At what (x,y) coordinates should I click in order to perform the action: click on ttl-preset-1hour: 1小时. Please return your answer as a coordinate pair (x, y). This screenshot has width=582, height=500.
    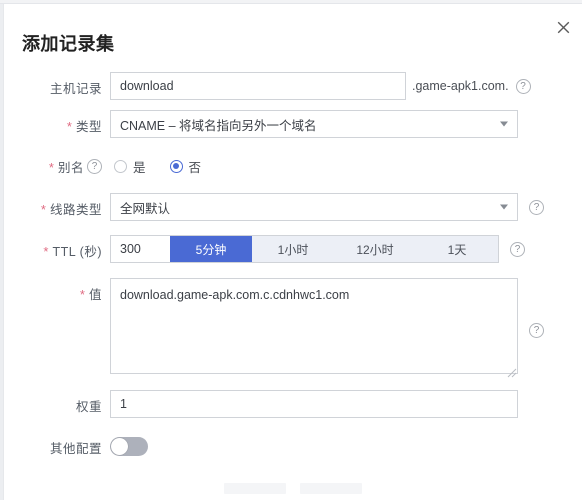
    Looking at the image, I should click on (293, 249).